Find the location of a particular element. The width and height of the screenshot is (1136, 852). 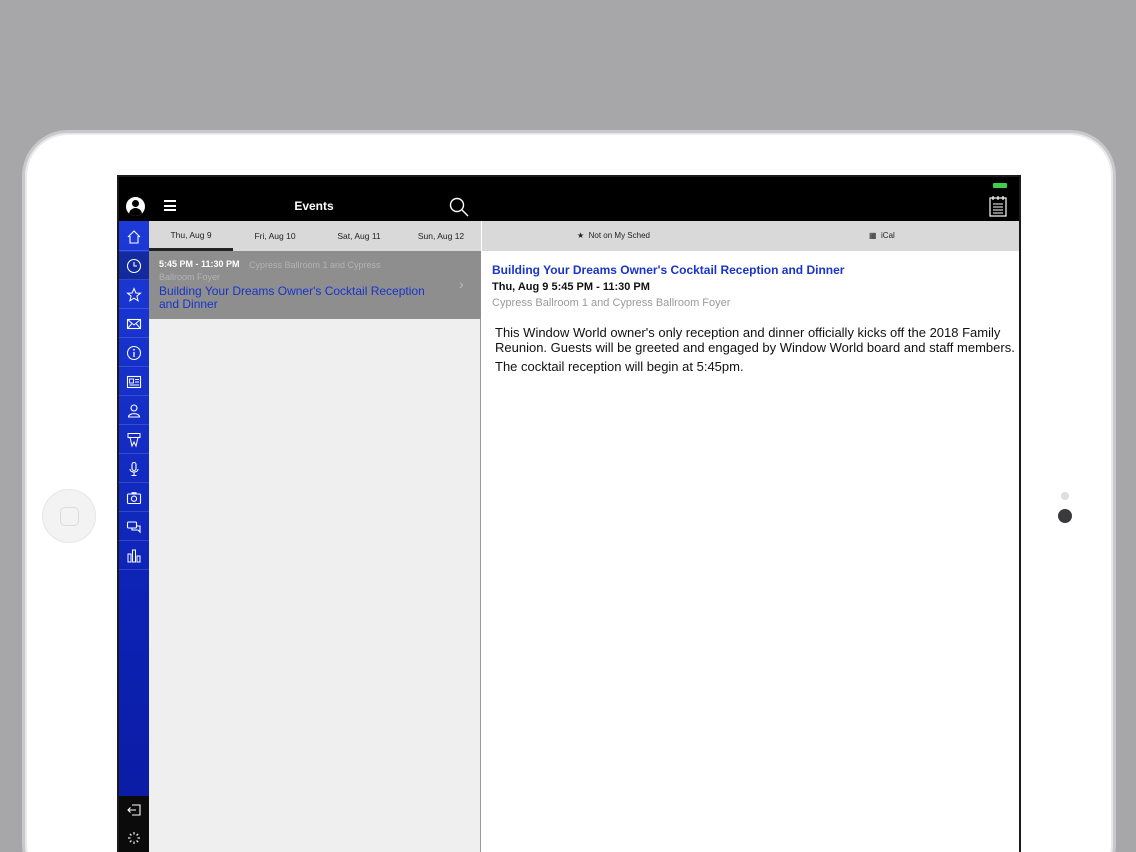

ical-label: iCal is located at coordinates (888, 235).